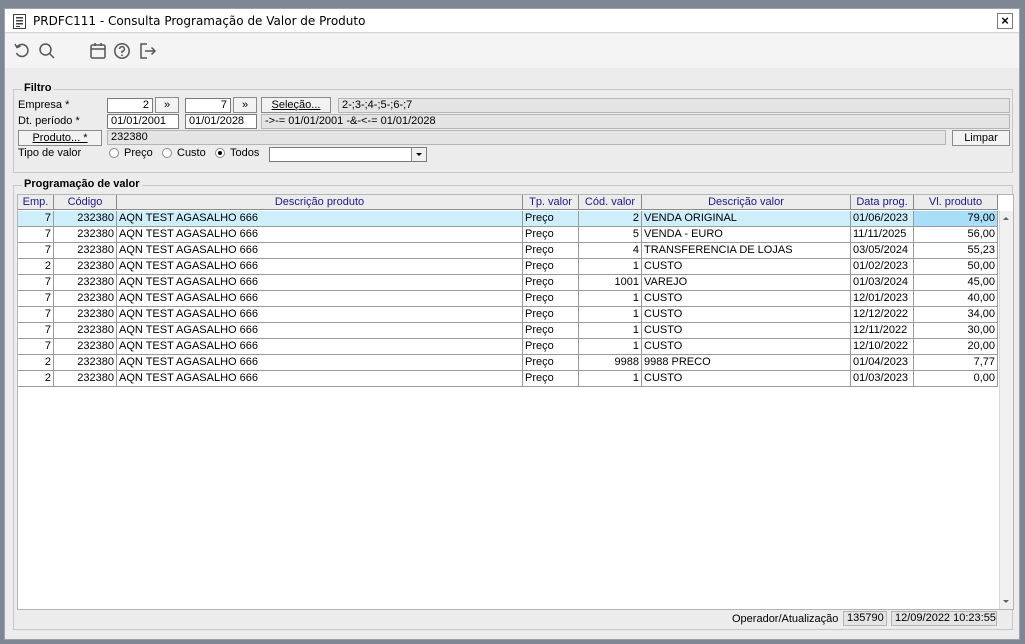 This screenshot has height=644, width=1025. I want to click on cell-data-prog: 01/03/2023, so click(882, 379).